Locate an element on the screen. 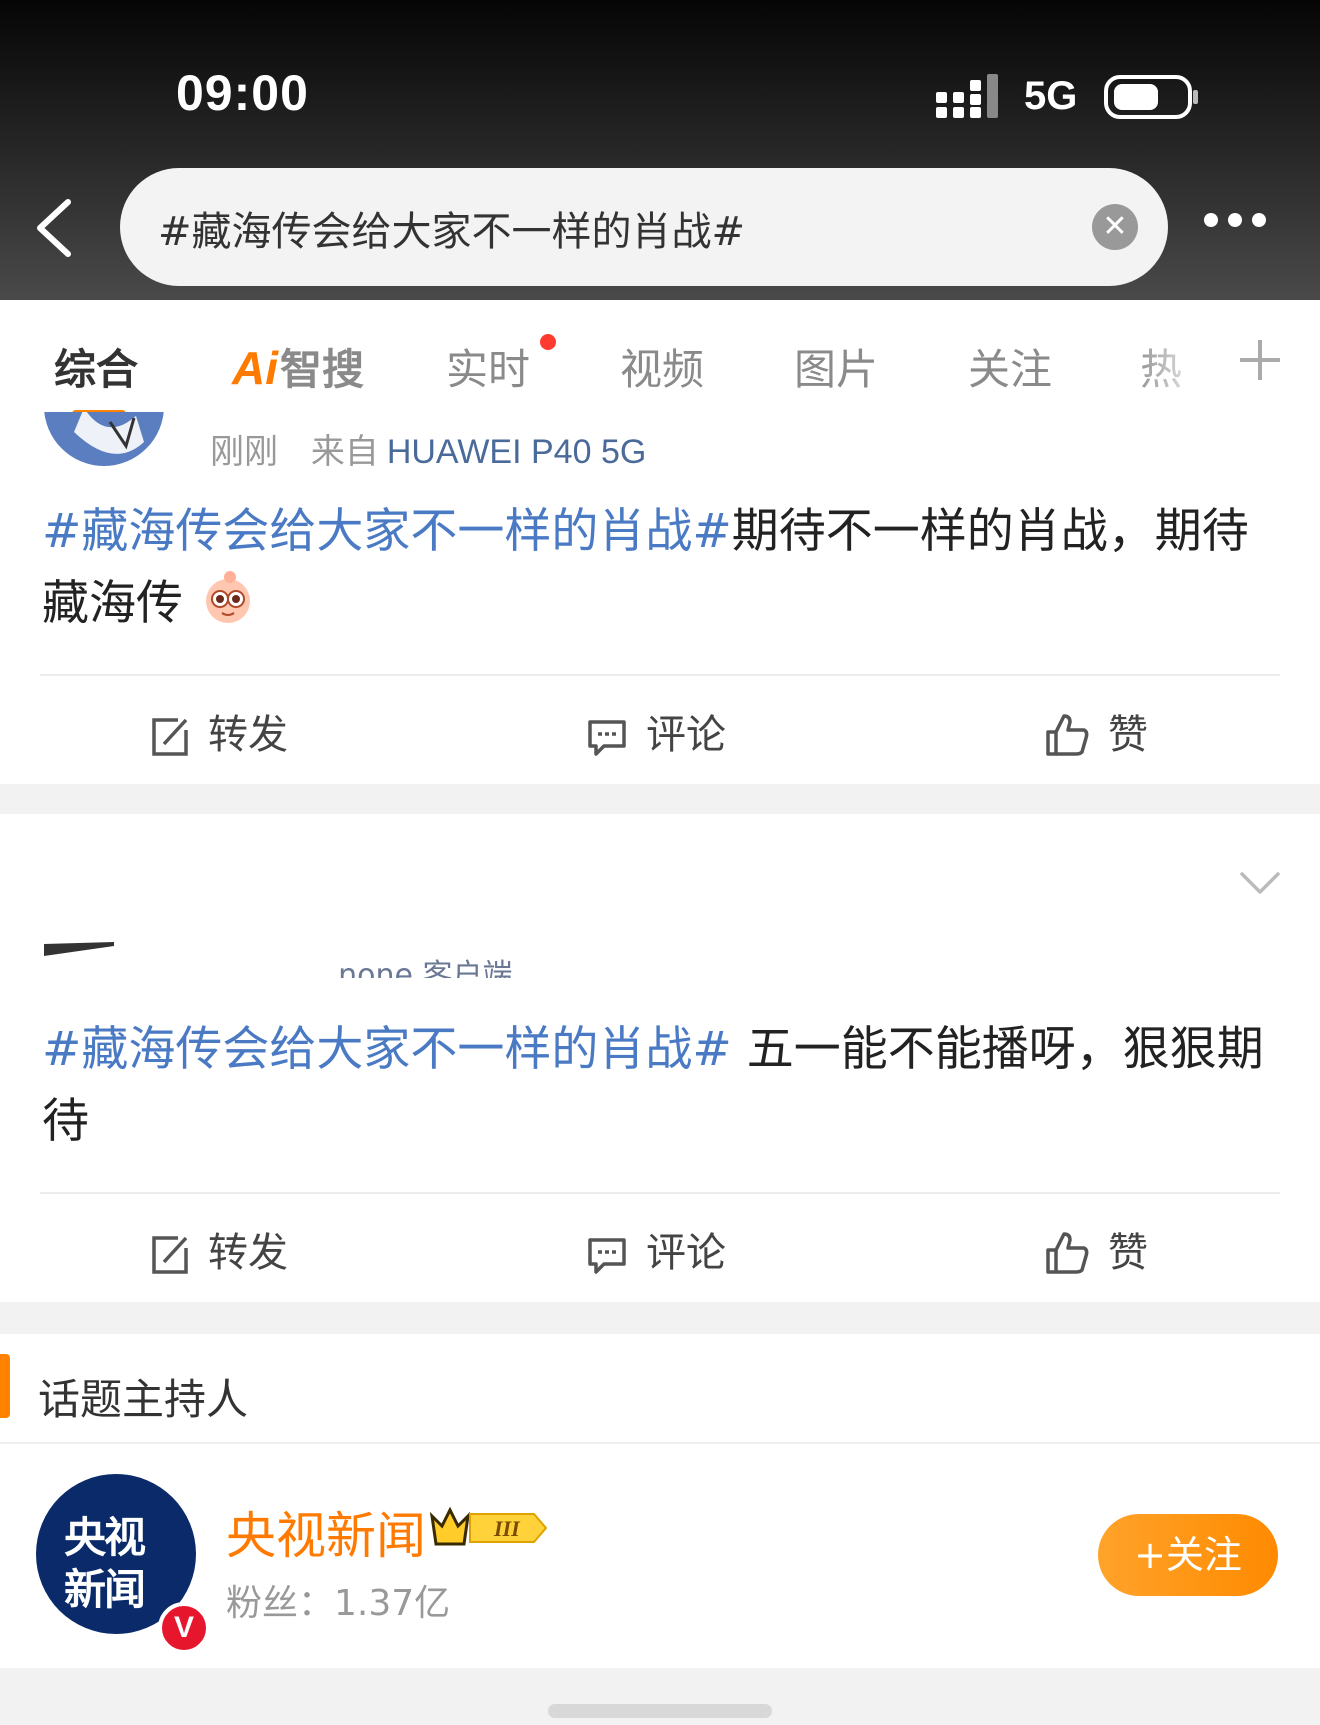  tab-following: 关注 is located at coordinates (1010, 366).